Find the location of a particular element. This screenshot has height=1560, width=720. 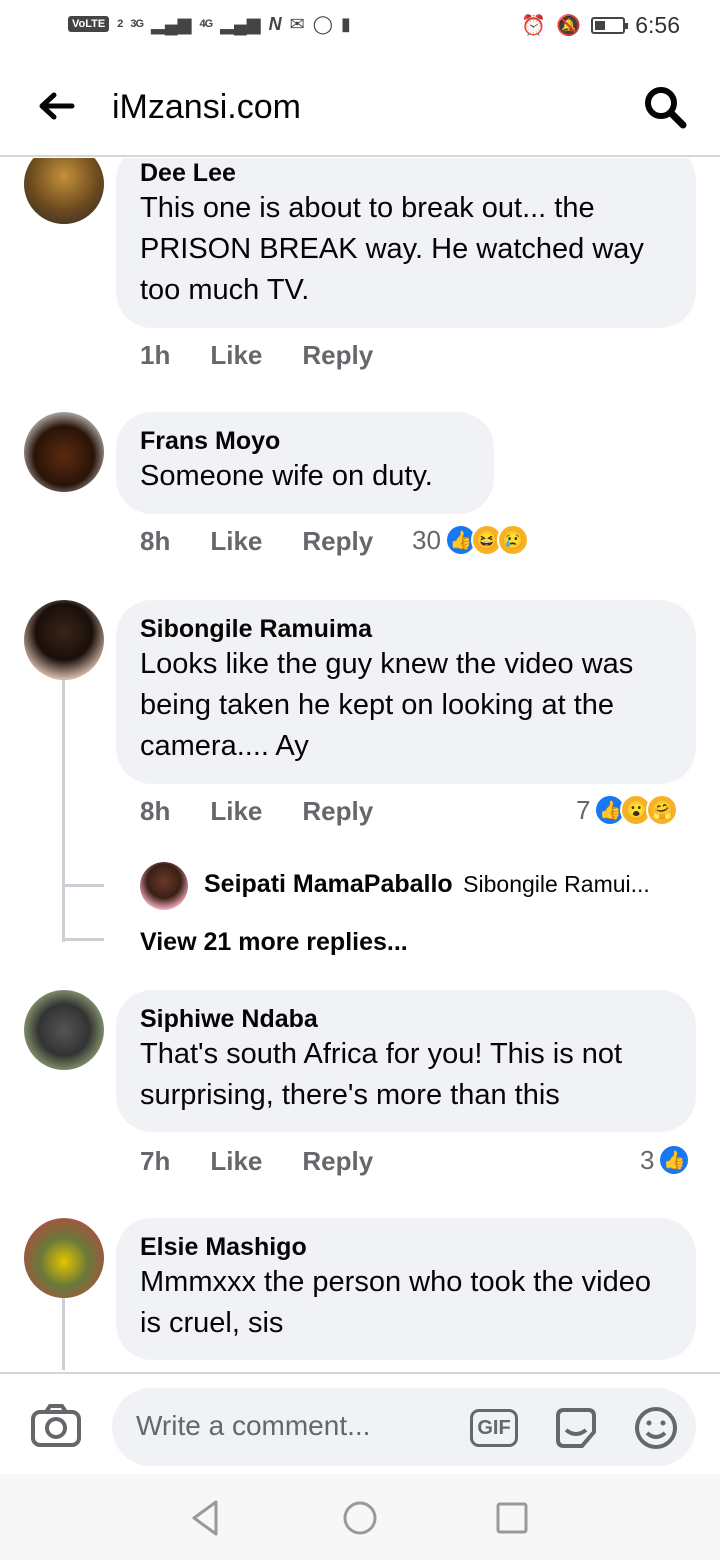

nav-home-icon is located at coordinates (360, 1518).